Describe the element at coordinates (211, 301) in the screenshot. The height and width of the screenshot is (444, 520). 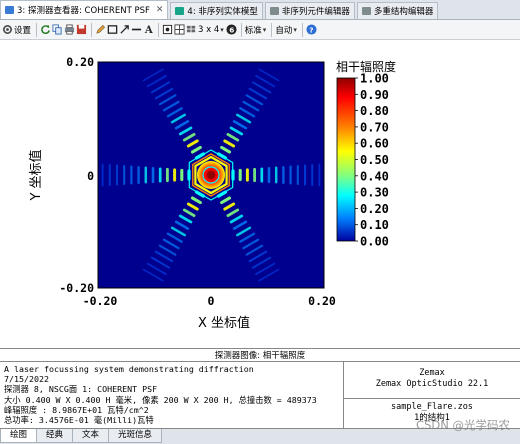
I see `x-tick-label: 0` at that location.